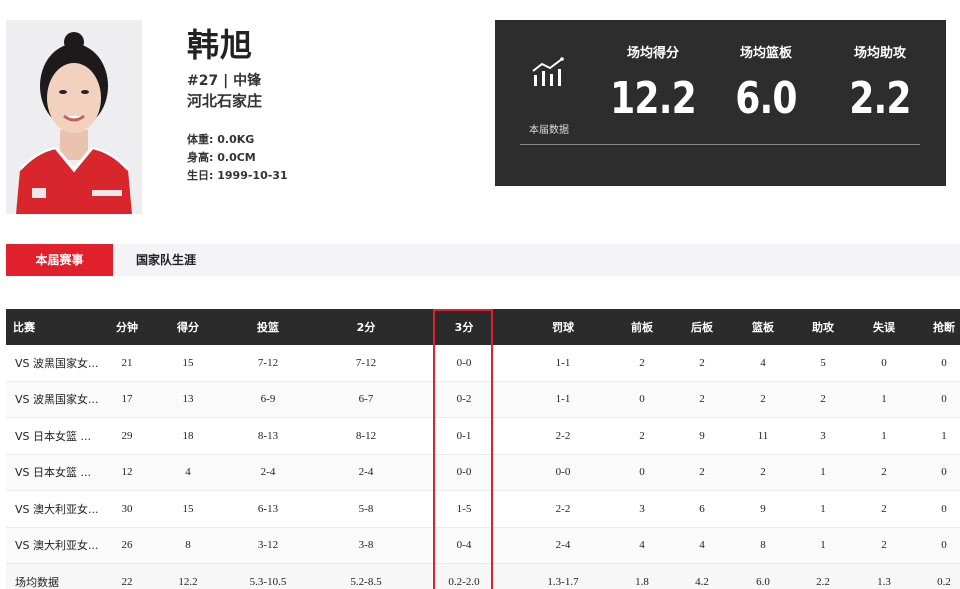  Describe the element at coordinates (252, 175) in the screenshot. I see `birth-value: 1999-10-31` at that location.